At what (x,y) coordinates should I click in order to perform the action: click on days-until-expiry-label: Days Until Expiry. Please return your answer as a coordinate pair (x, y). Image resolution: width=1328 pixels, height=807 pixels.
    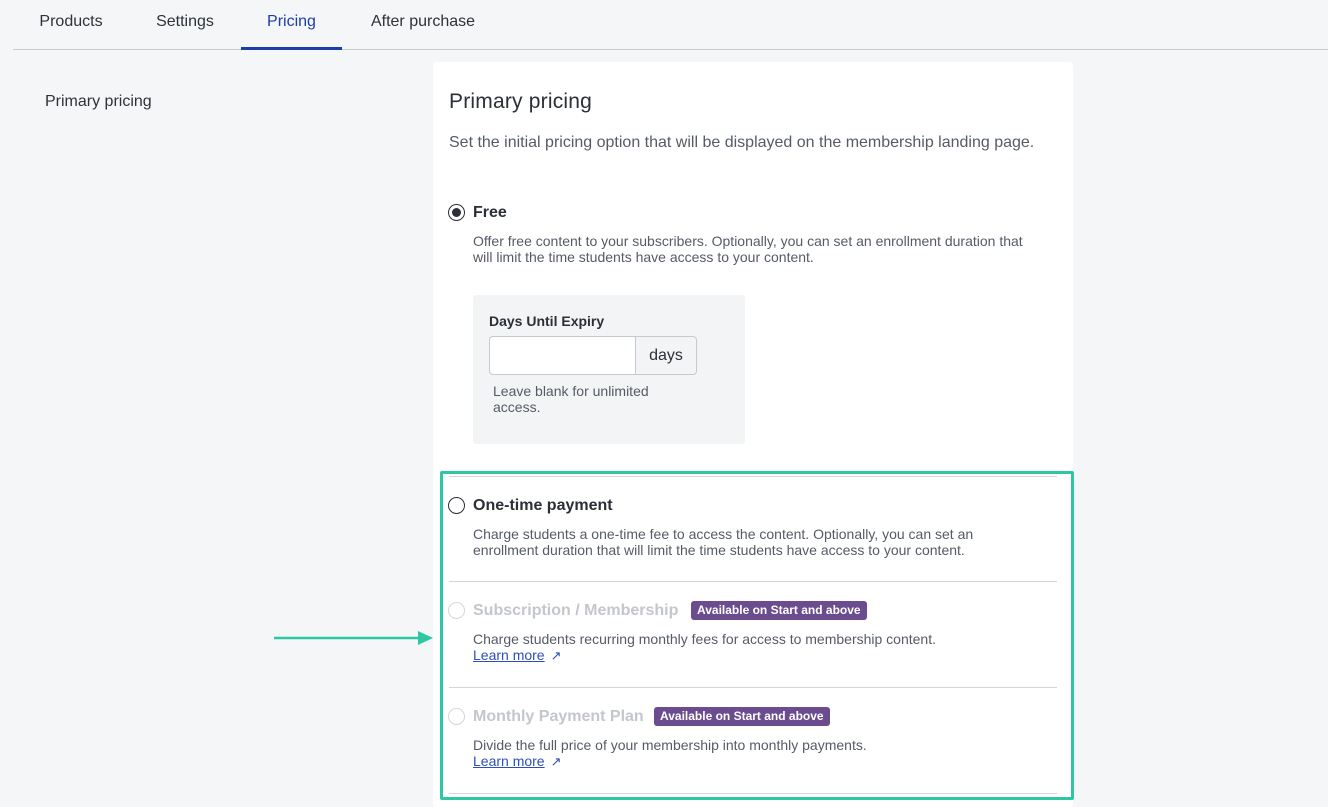
    Looking at the image, I should click on (547, 321).